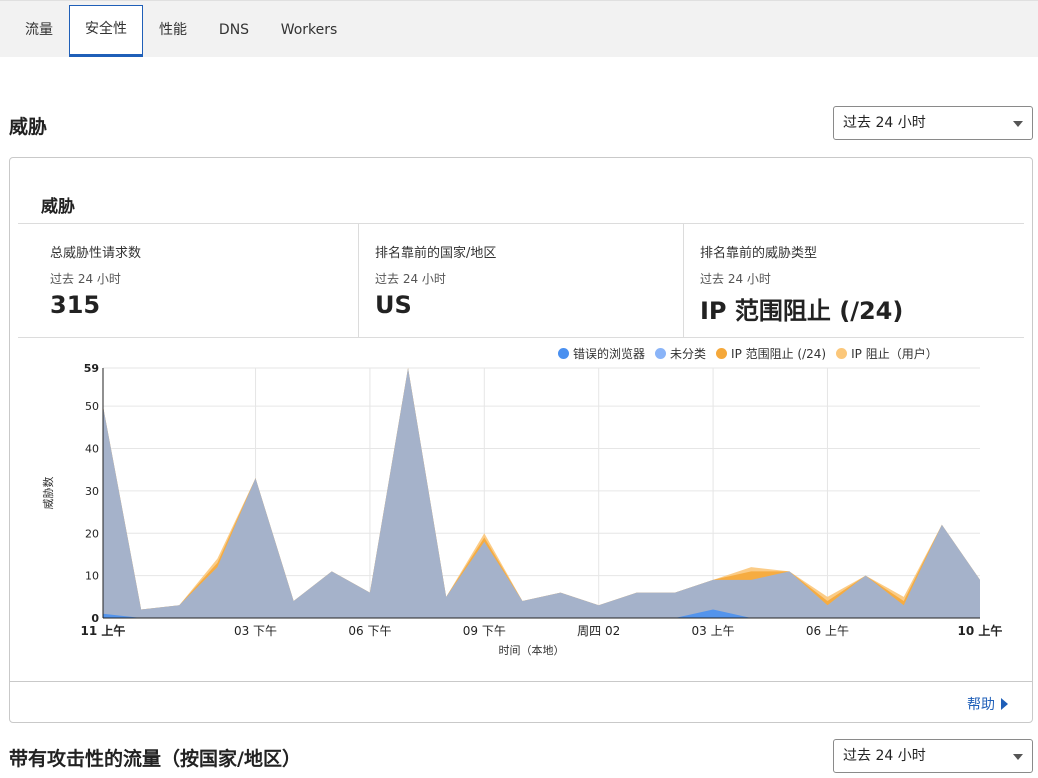  I want to click on stat-value: IP 范围阻止 (/24), so click(802, 311).